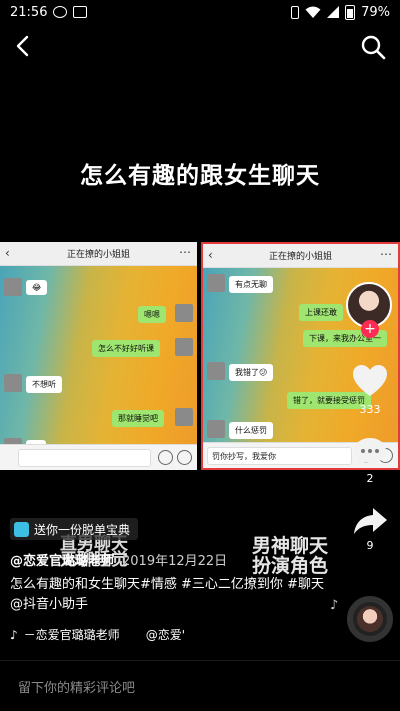 Image resolution: width=400 pixels, height=711 pixels. I want to click on post-username: @恋爱官璐璐老师, so click(62, 559).